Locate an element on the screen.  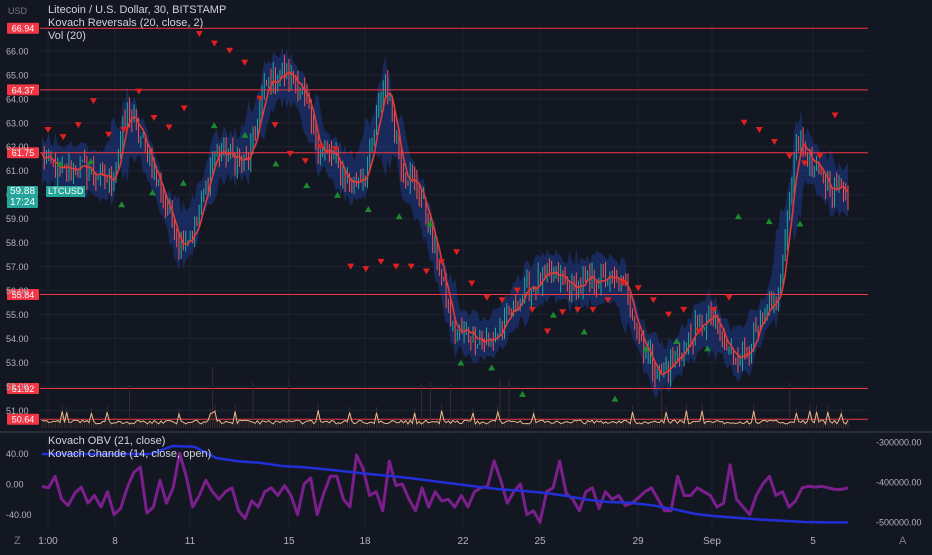
y-tick-label: 63.00 is located at coordinates (17, 123).